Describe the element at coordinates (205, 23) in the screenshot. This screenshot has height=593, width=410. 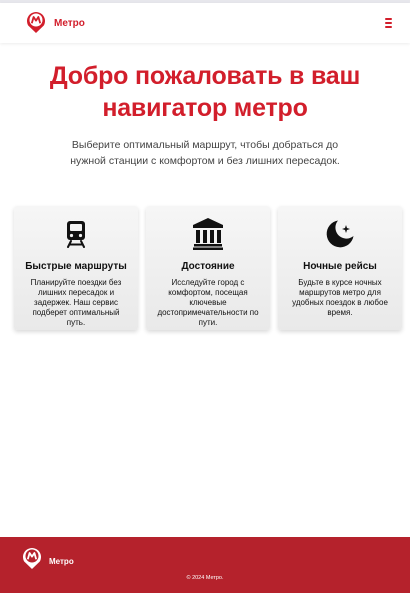
I see `header: Метро` at that location.